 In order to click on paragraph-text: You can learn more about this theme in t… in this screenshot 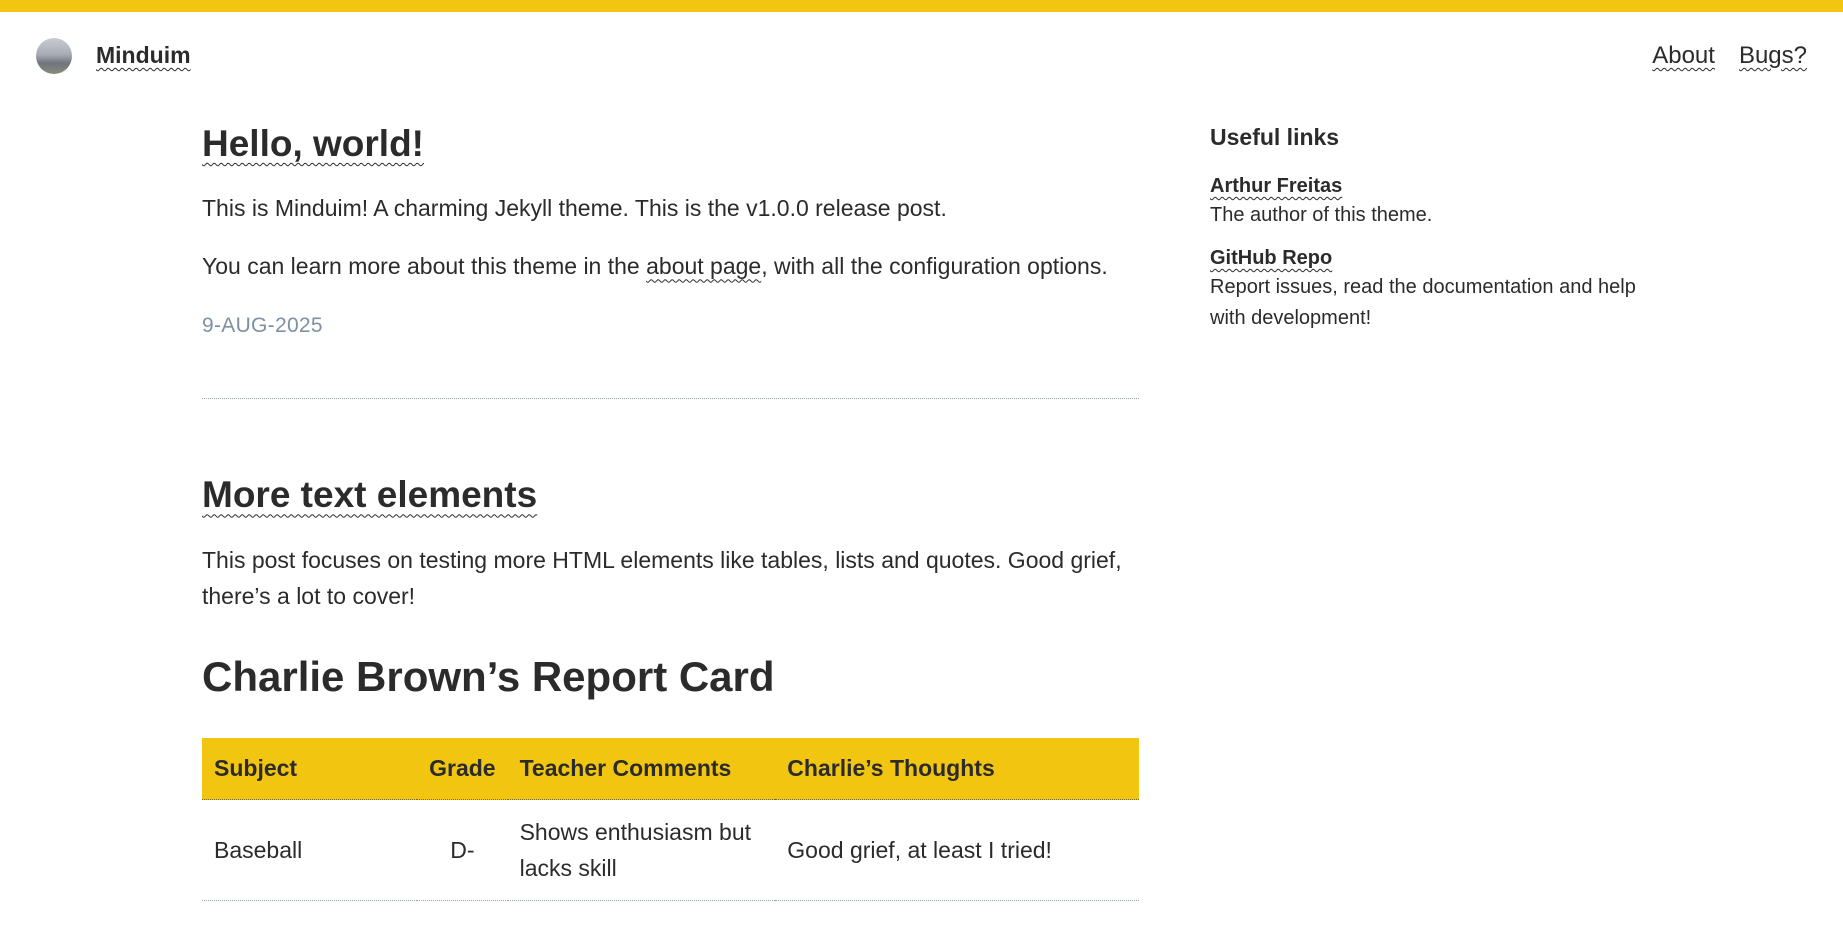, I will do `click(424, 266)`.